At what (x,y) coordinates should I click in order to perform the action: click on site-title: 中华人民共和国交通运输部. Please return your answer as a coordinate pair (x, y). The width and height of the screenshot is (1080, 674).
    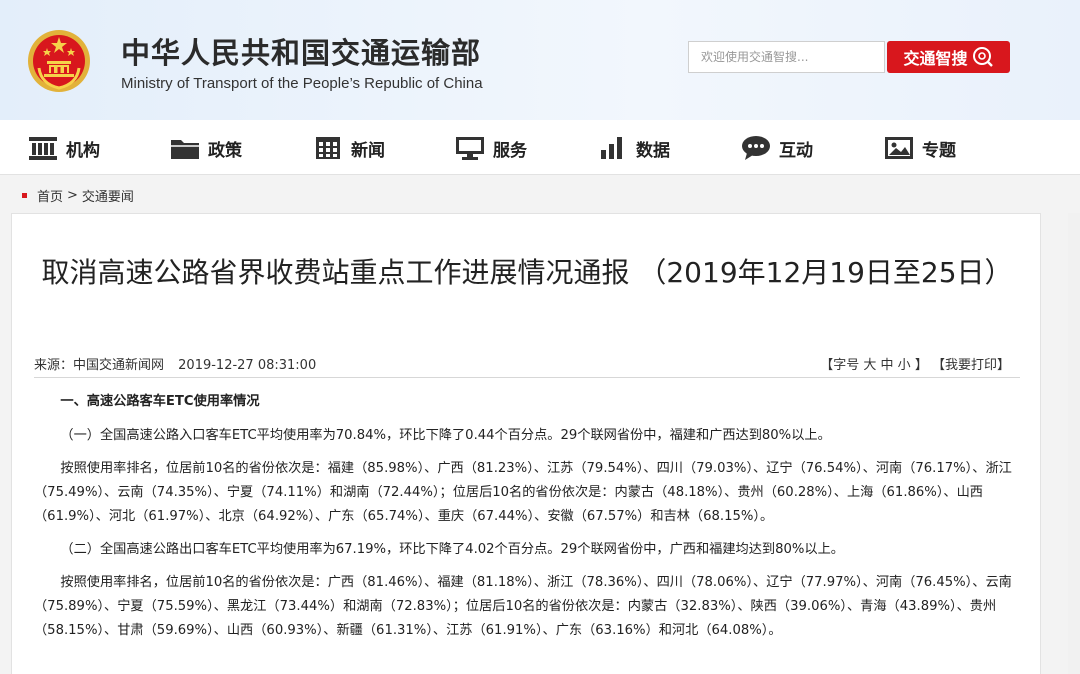
    Looking at the image, I should click on (301, 53).